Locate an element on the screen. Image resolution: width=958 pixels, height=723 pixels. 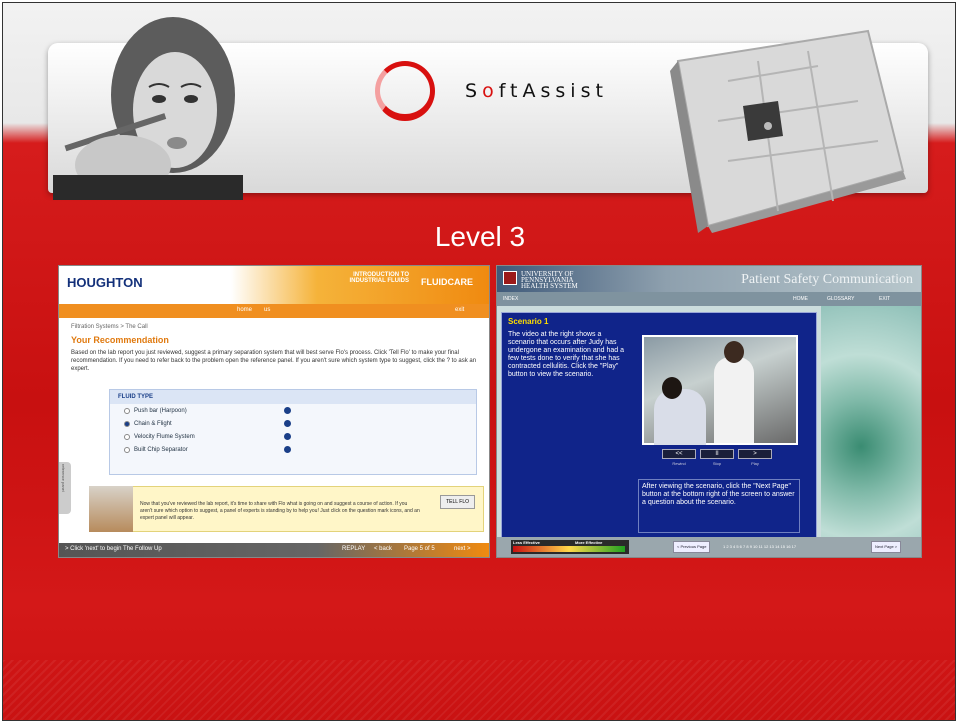
nav-exit: EXIT is located at coordinates (884, 299).